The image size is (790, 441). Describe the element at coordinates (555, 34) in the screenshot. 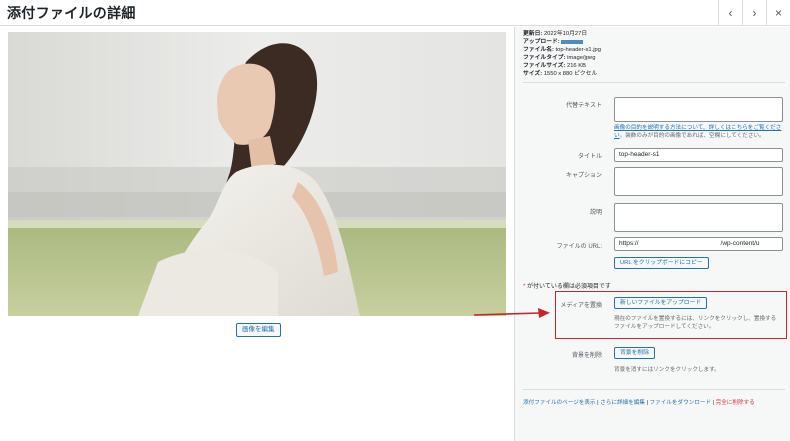

I see `meta-uploaded-on: 更新日: 2022年10月27日` at that location.